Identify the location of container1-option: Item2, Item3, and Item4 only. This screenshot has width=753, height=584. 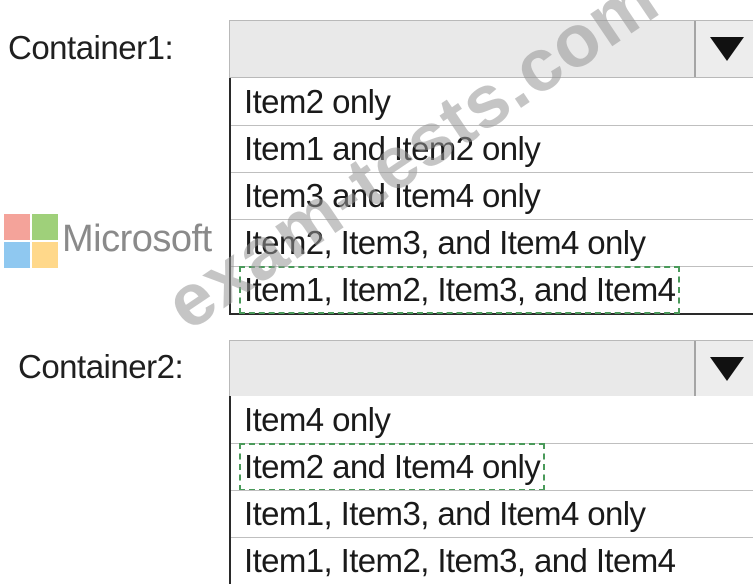
(492, 242).